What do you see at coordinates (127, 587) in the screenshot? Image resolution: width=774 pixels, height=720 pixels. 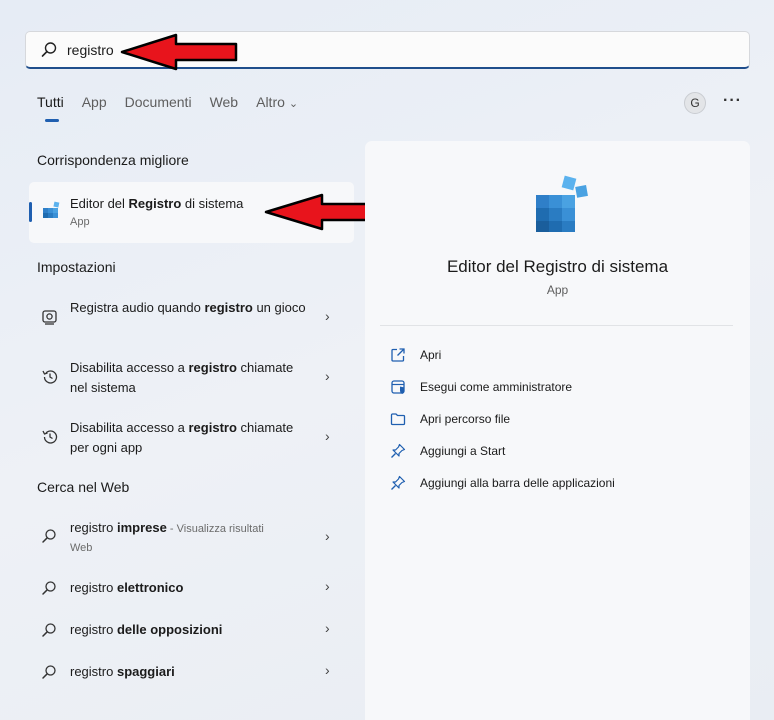 I see `web-result-label: registro elettronico` at bounding box center [127, 587].